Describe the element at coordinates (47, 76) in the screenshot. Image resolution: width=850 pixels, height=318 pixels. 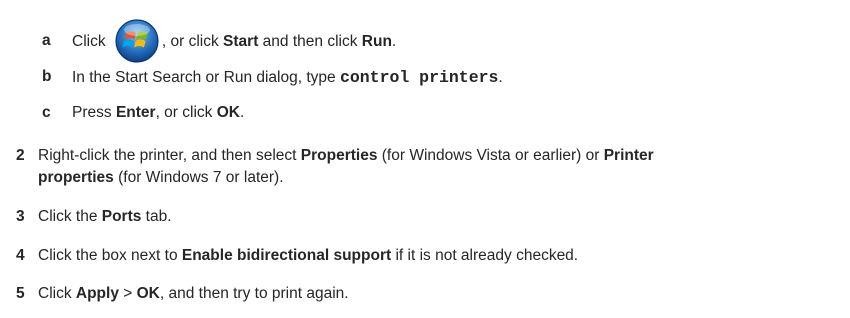
I see `substep-letter-b: b` at that location.